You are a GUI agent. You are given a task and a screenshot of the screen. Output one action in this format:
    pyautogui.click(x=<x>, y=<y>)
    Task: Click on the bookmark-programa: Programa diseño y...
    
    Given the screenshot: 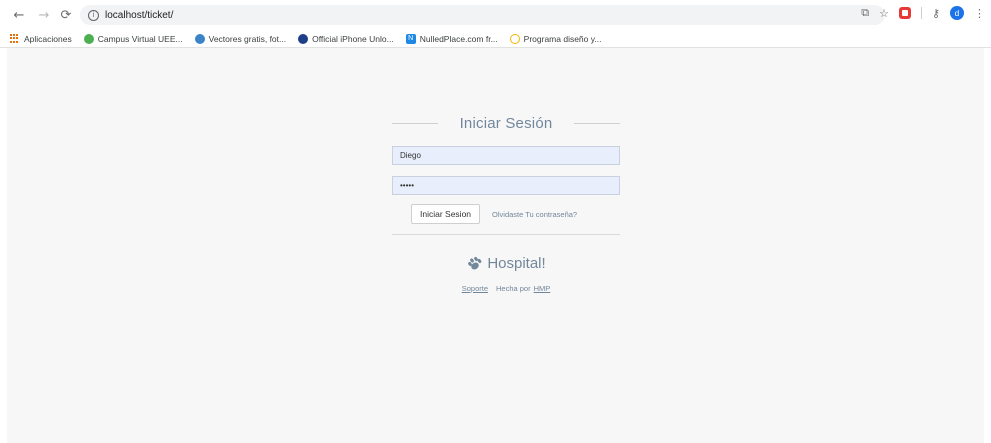 What is the action you would take?
    pyautogui.click(x=555, y=38)
    